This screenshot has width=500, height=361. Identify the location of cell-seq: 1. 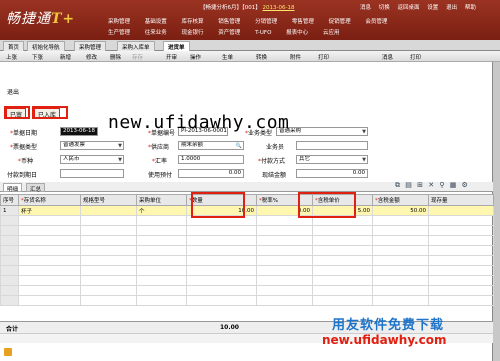
(9, 210).